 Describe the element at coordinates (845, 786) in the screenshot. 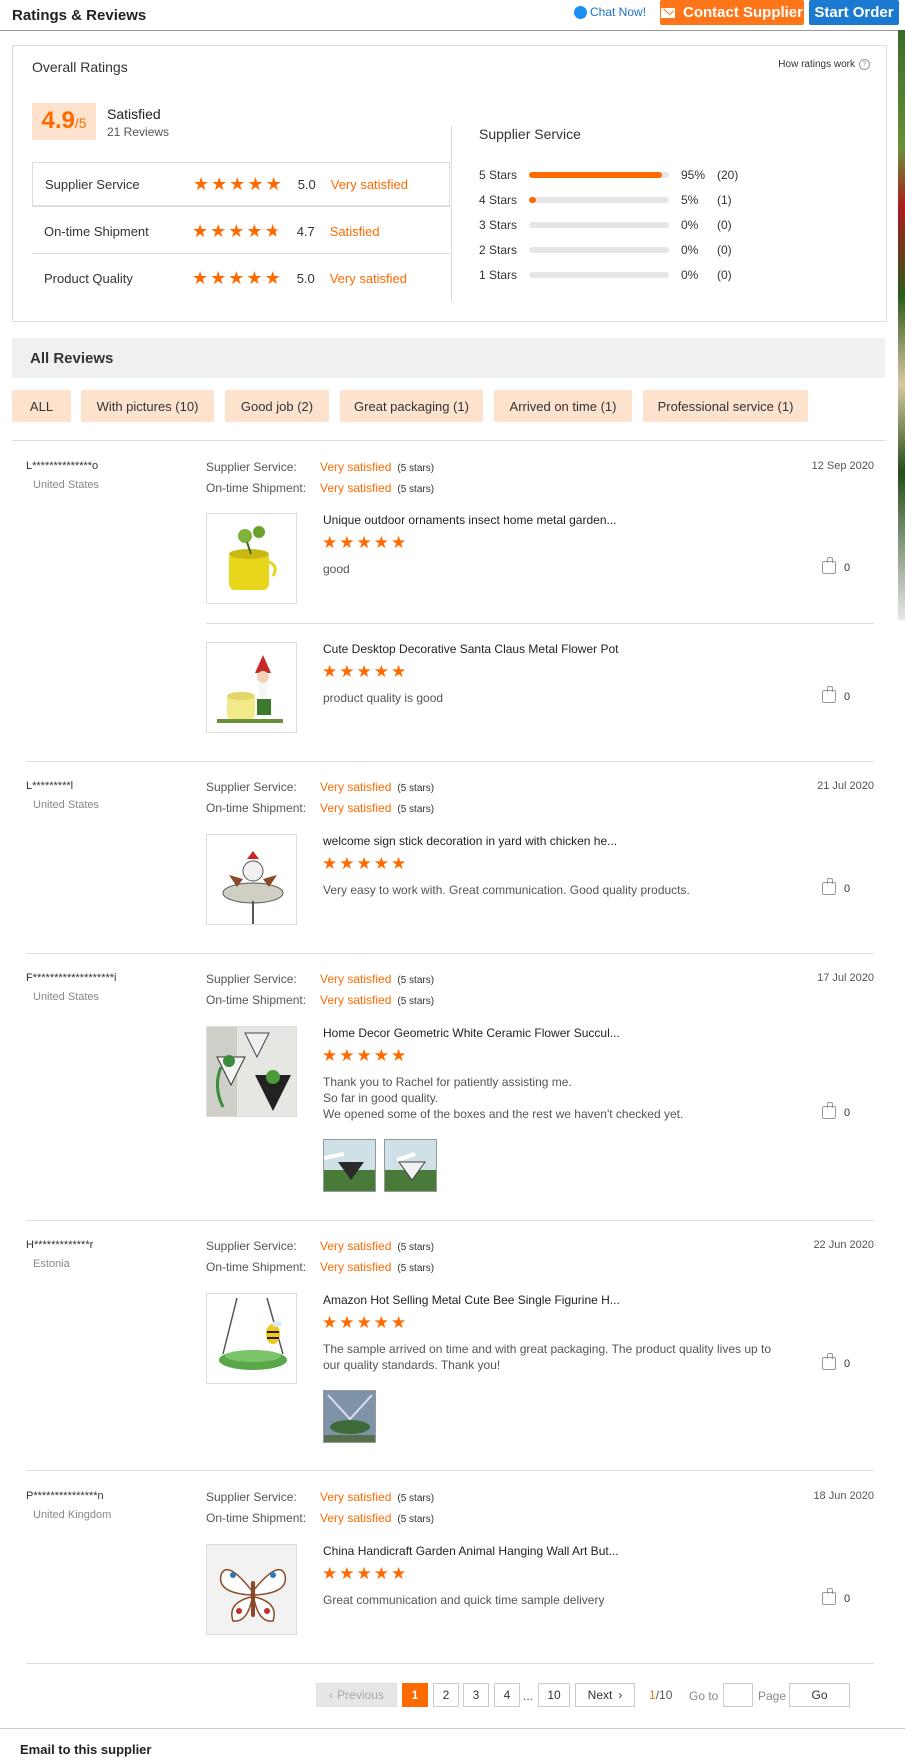

I see `review-date: 21 Jul 2020` at that location.